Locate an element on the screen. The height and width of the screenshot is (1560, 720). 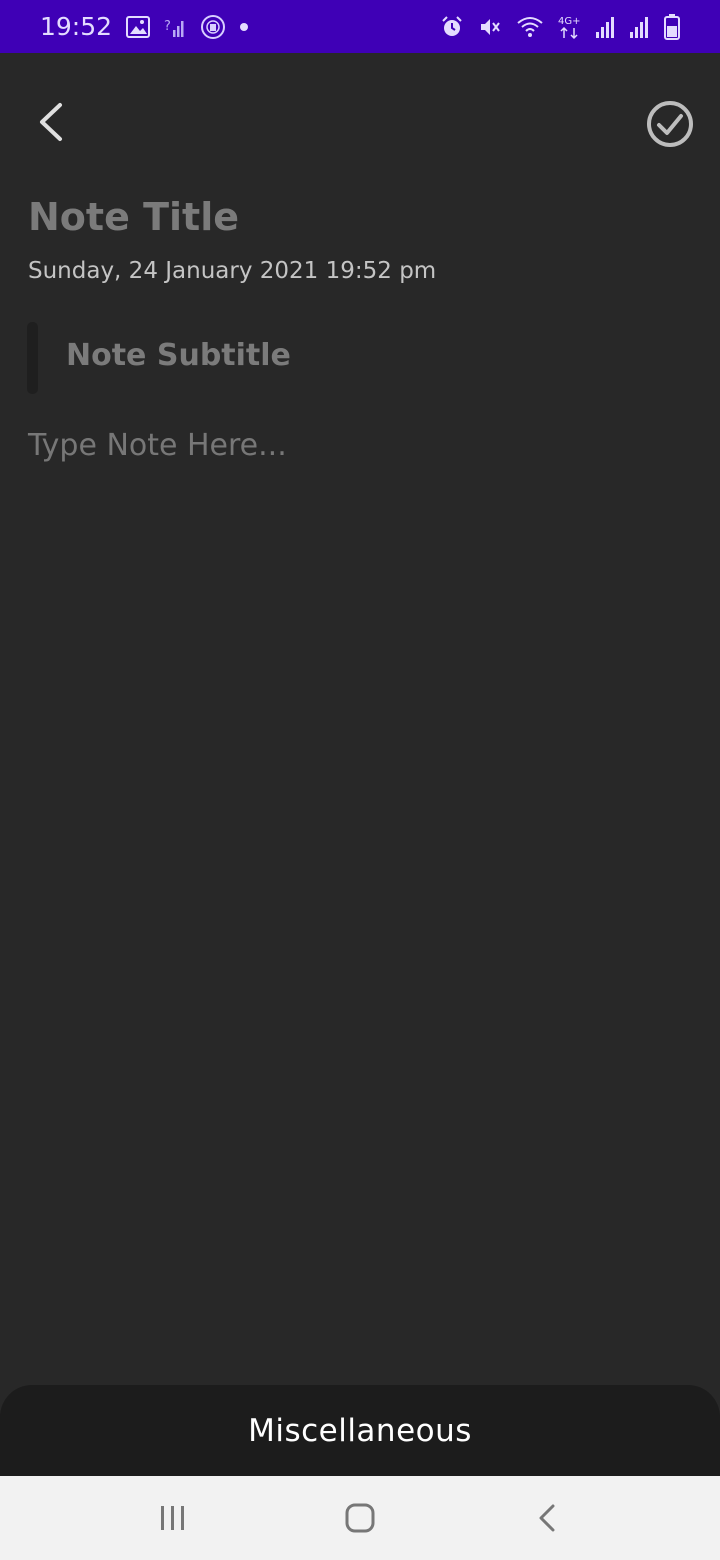
status-bar: 19:52 ? 4G+ is located at coordinates (360, 26).